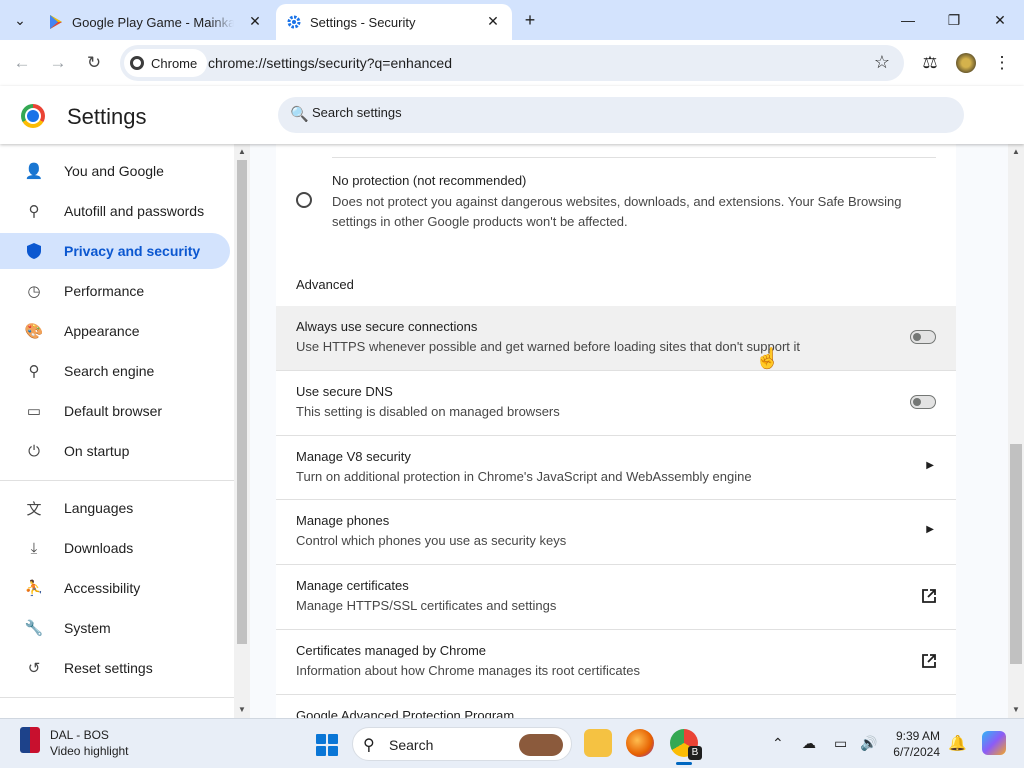 This screenshot has height=768, width=1024. I want to click on volume-icon: 🔊, so click(868, 743).